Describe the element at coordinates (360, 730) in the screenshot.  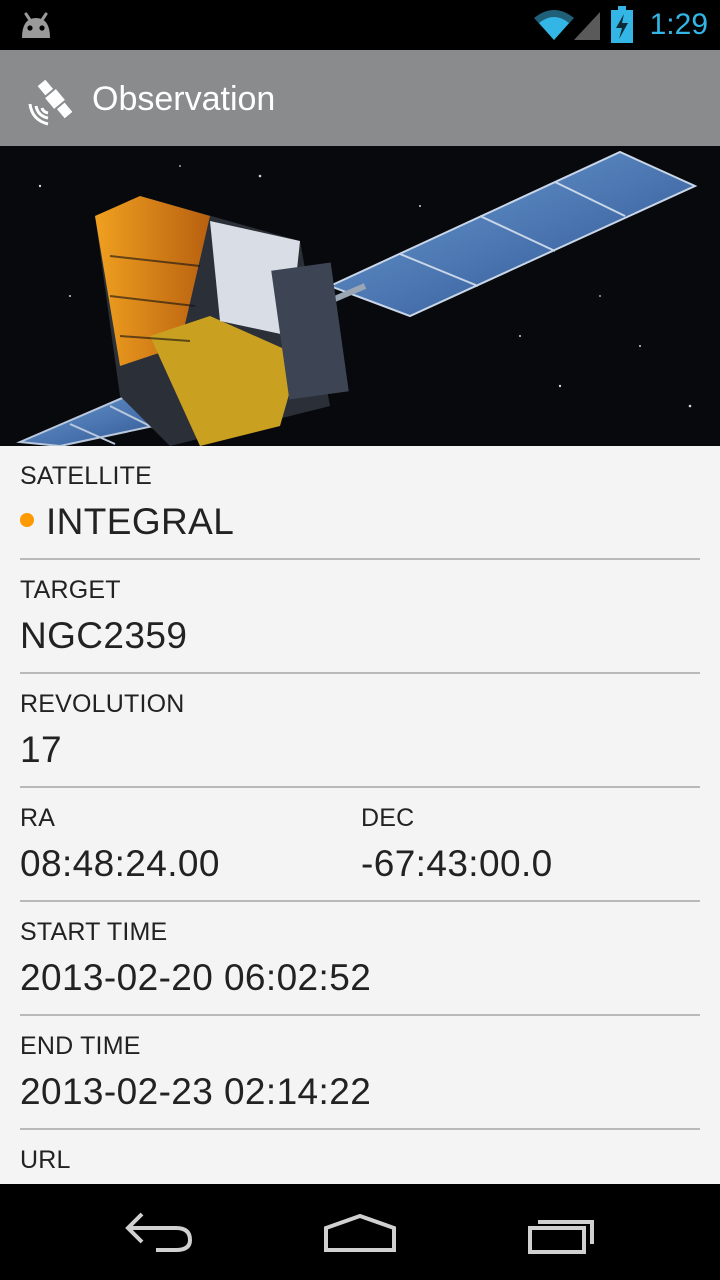
I see `revolution-field: REVOLUTION 17` at that location.